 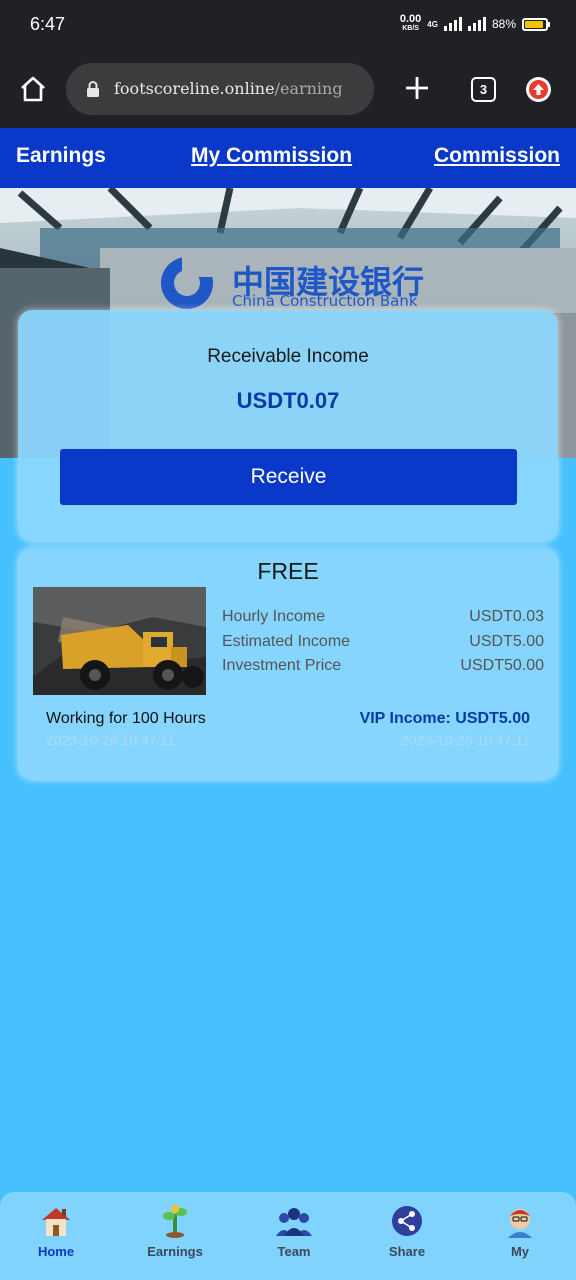 I want to click on network-speed: 0.00 KB/S, so click(x=410, y=24).